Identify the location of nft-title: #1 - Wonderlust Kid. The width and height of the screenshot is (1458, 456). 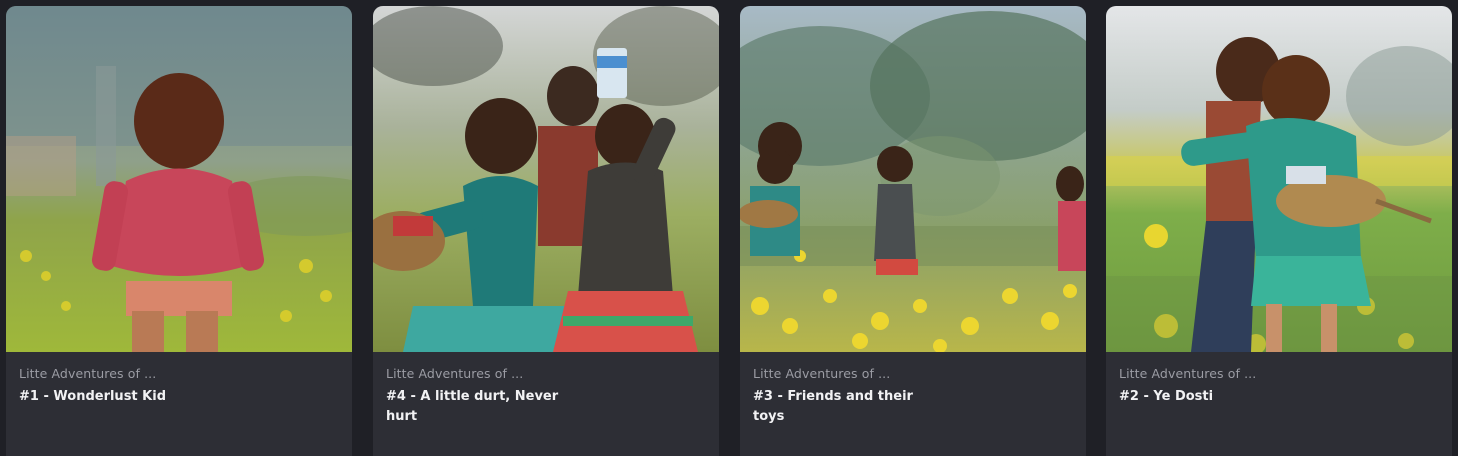
(93, 396).